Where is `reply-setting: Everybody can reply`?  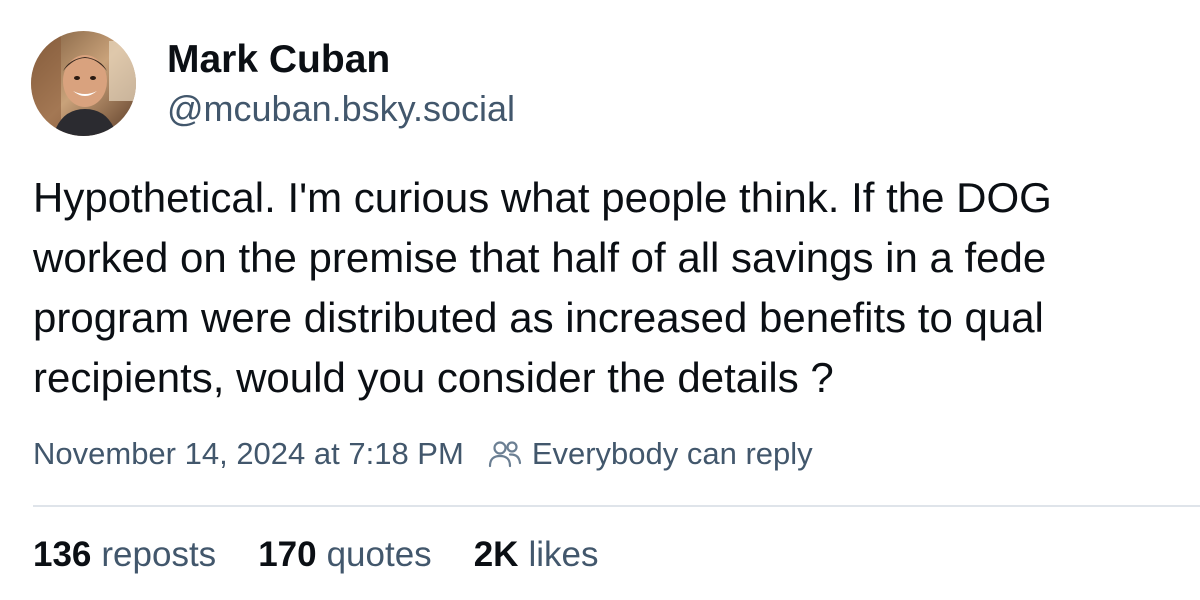
reply-setting: Everybody can reply is located at coordinates (672, 454).